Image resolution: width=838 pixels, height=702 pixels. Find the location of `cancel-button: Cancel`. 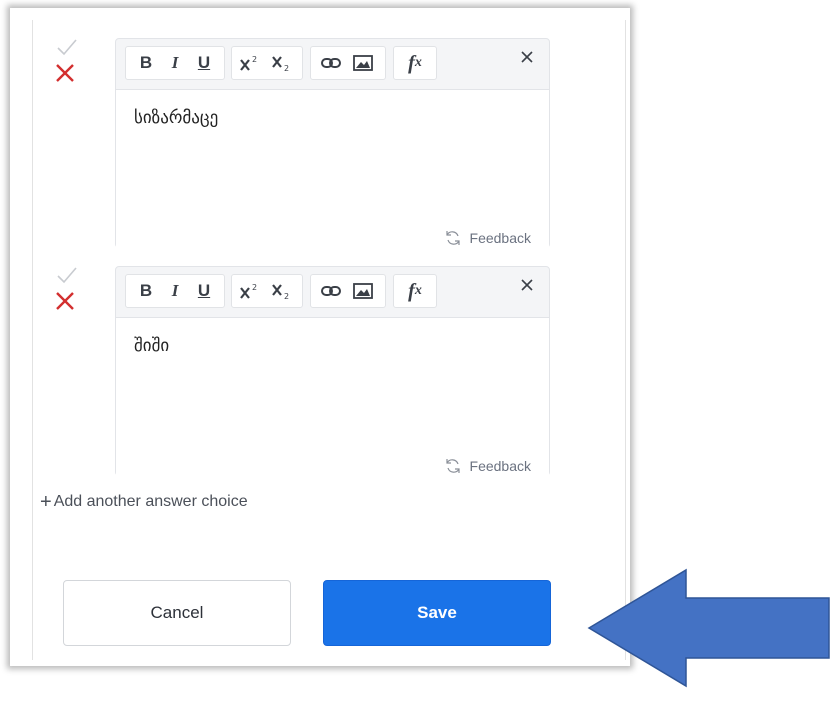

cancel-button: Cancel is located at coordinates (177, 613).